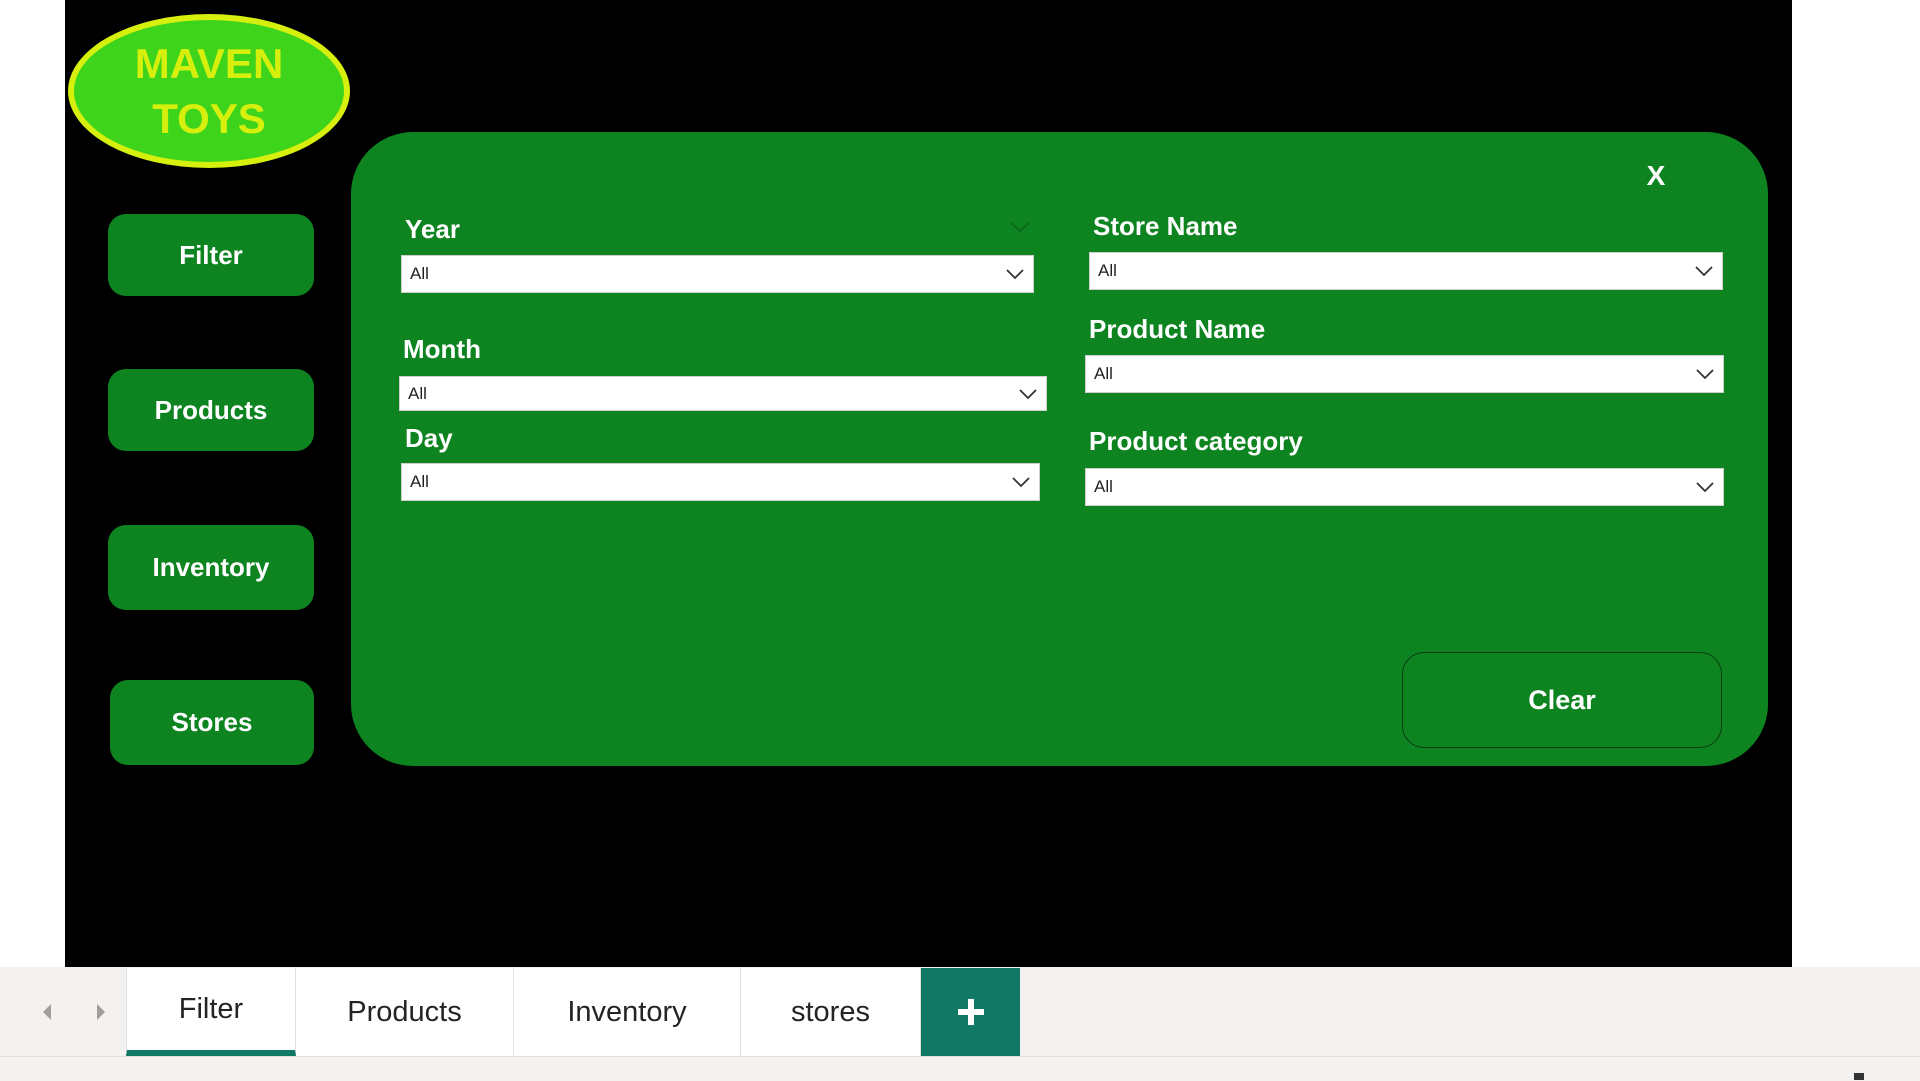  I want to click on clear-filters-button: Clear, so click(1562, 700).